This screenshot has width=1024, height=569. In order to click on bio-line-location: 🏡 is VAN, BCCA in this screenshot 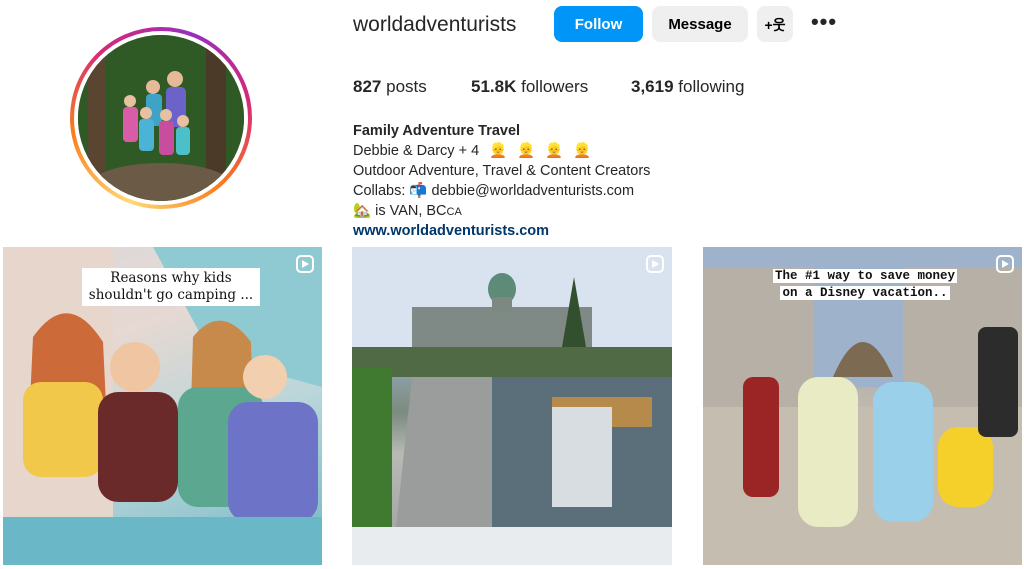, I will do `click(501, 211)`.